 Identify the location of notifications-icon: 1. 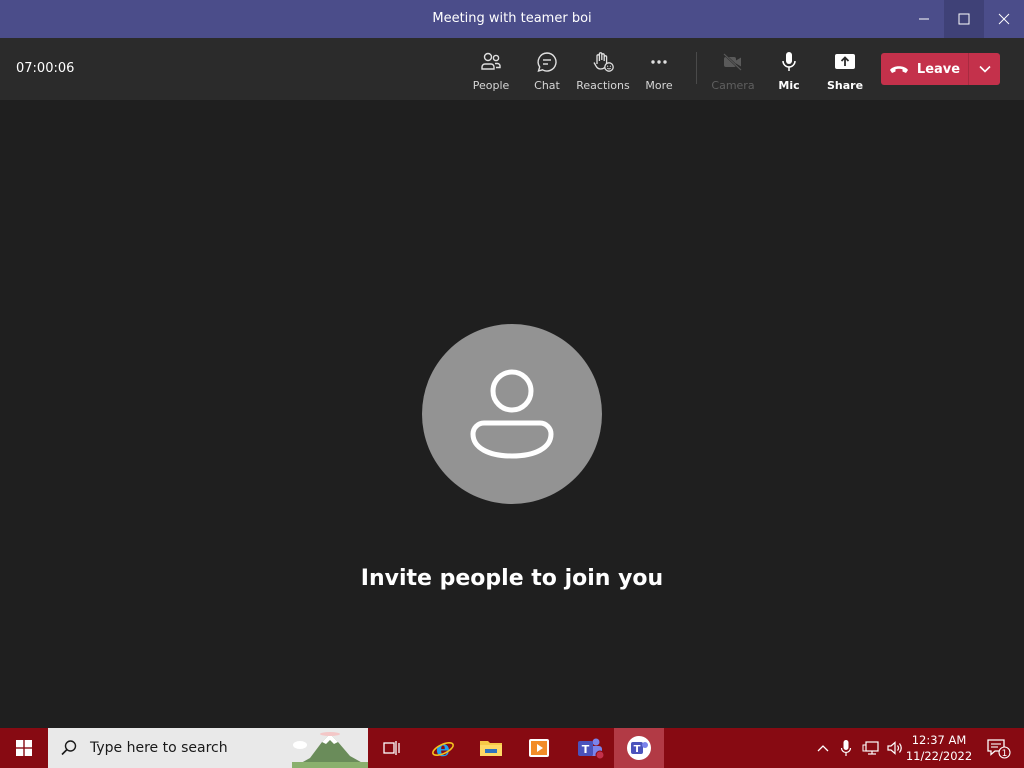
(999, 749).